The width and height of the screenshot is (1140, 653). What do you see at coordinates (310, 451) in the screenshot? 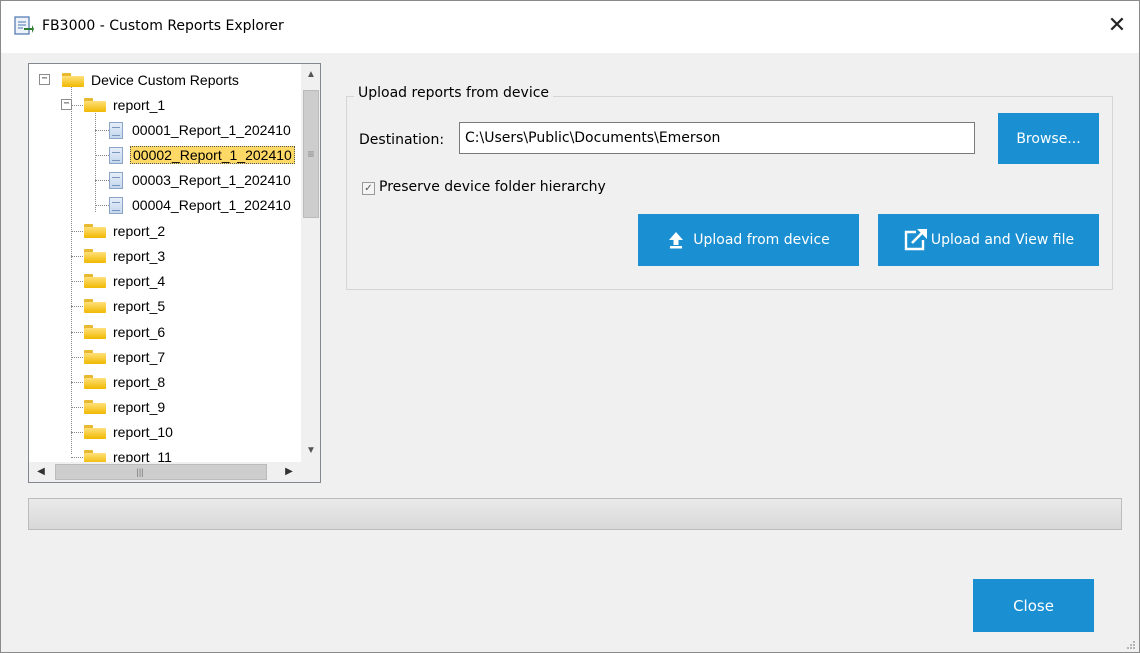
I see `scroll-down-icon: ▼` at bounding box center [310, 451].